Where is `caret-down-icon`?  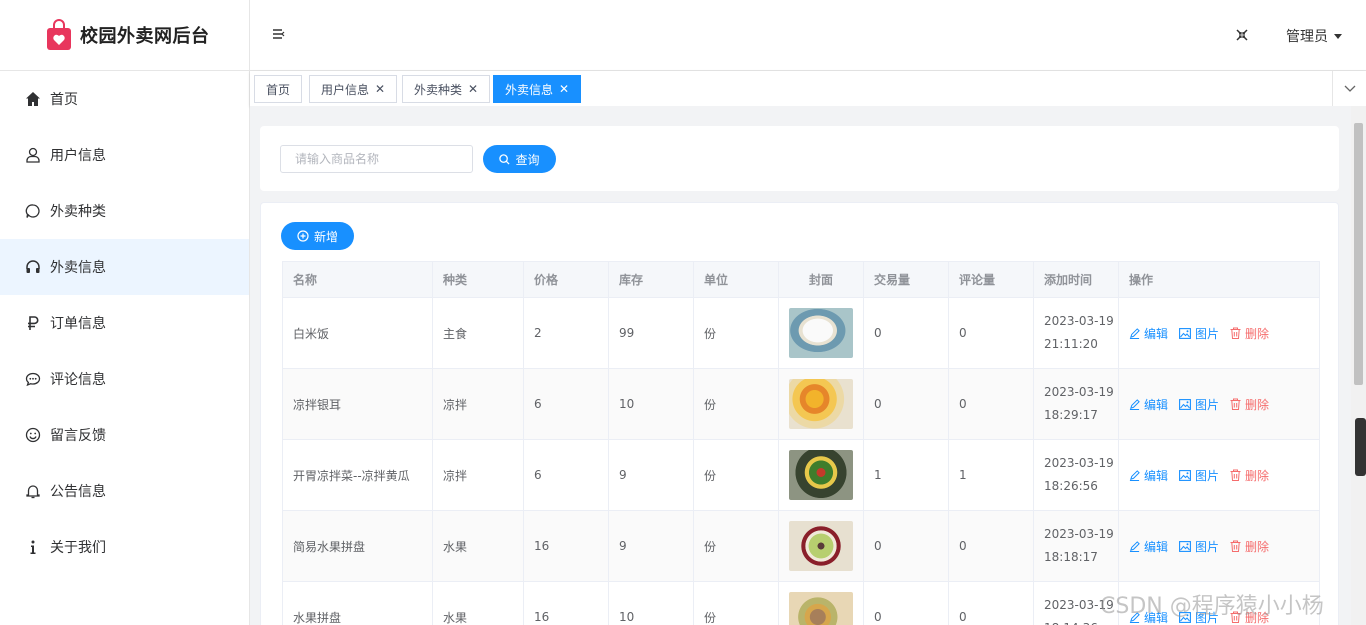 caret-down-icon is located at coordinates (1338, 36).